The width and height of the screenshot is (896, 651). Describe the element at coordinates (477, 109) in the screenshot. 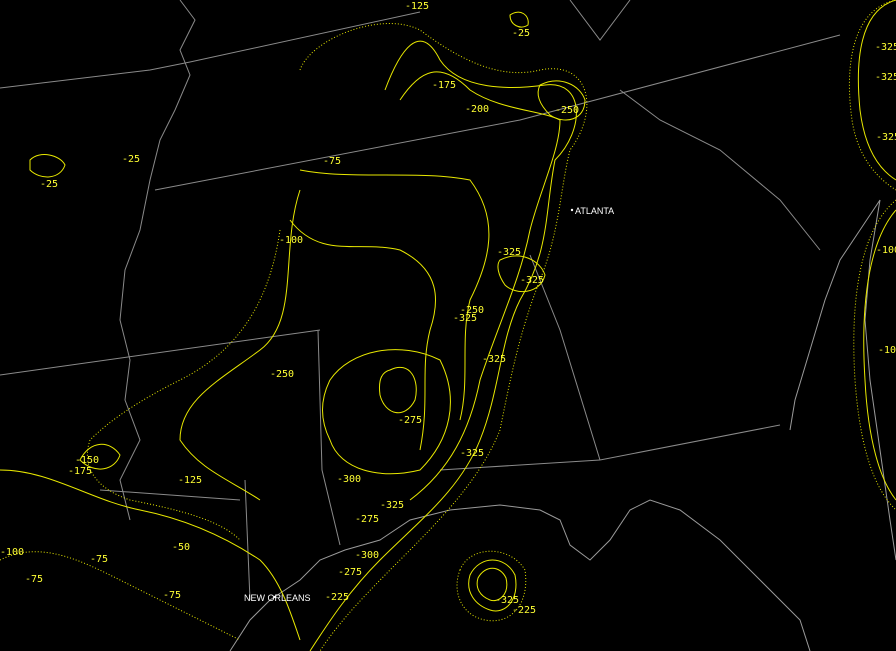

I see `contour-label: -200` at that location.